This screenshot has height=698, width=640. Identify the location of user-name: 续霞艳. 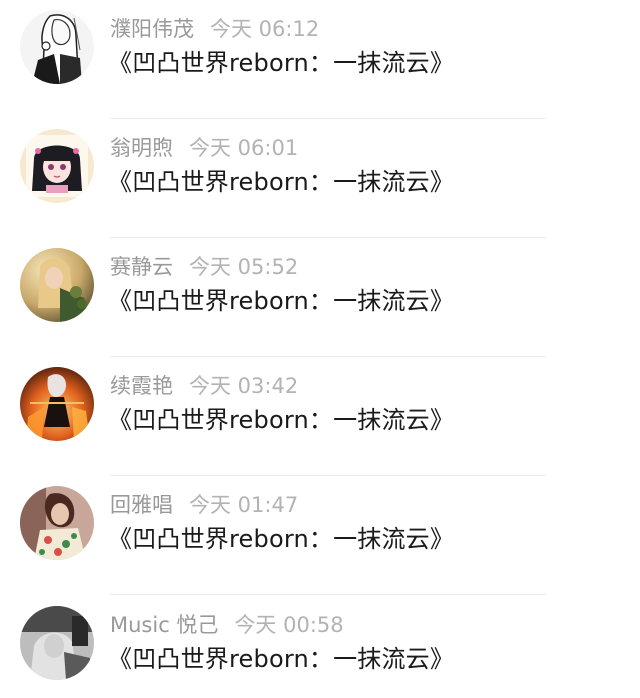
(141, 386).